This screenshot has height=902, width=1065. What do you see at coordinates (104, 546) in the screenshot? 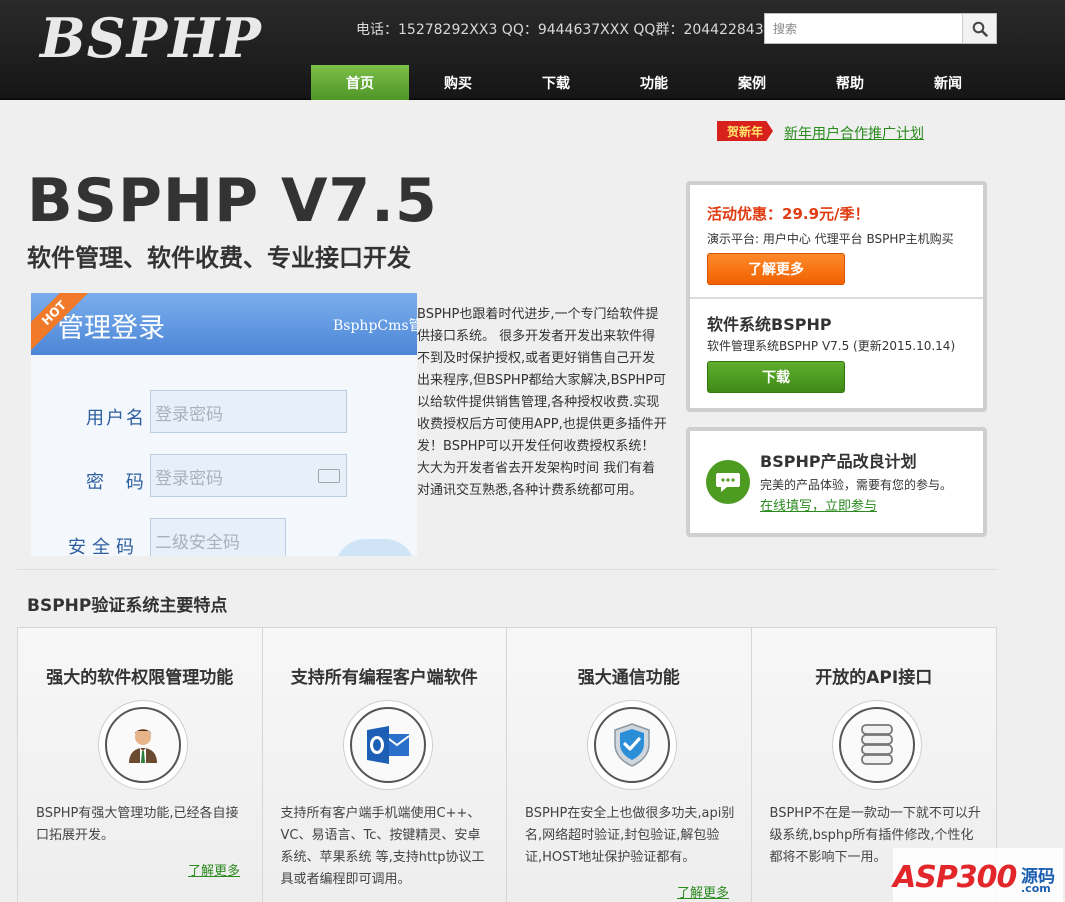
I see `security-code-label: 安全码` at bounding box center [104, 546].